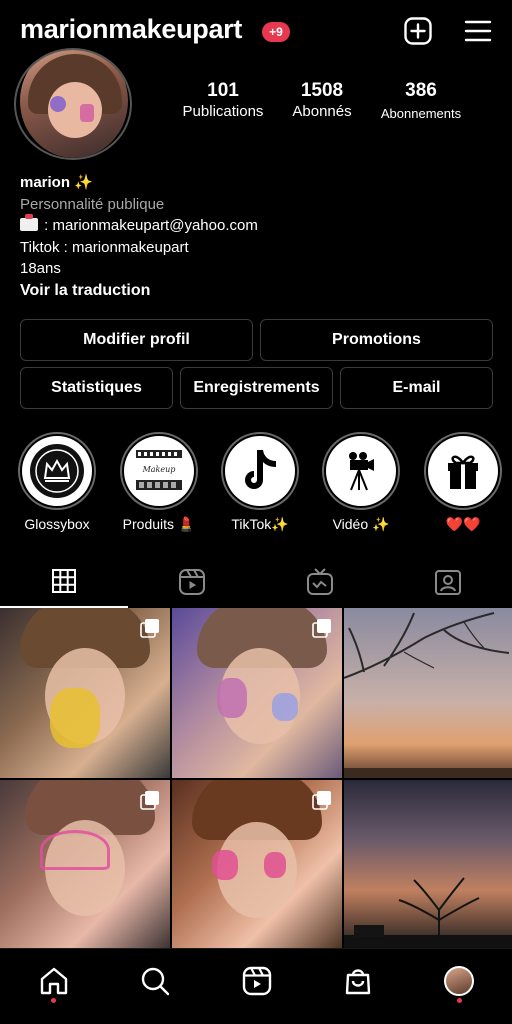 The width and height of the screenshot is (512, 1024). I want to click on makeup-shelf-icon: Makeup, so click(159, 470).